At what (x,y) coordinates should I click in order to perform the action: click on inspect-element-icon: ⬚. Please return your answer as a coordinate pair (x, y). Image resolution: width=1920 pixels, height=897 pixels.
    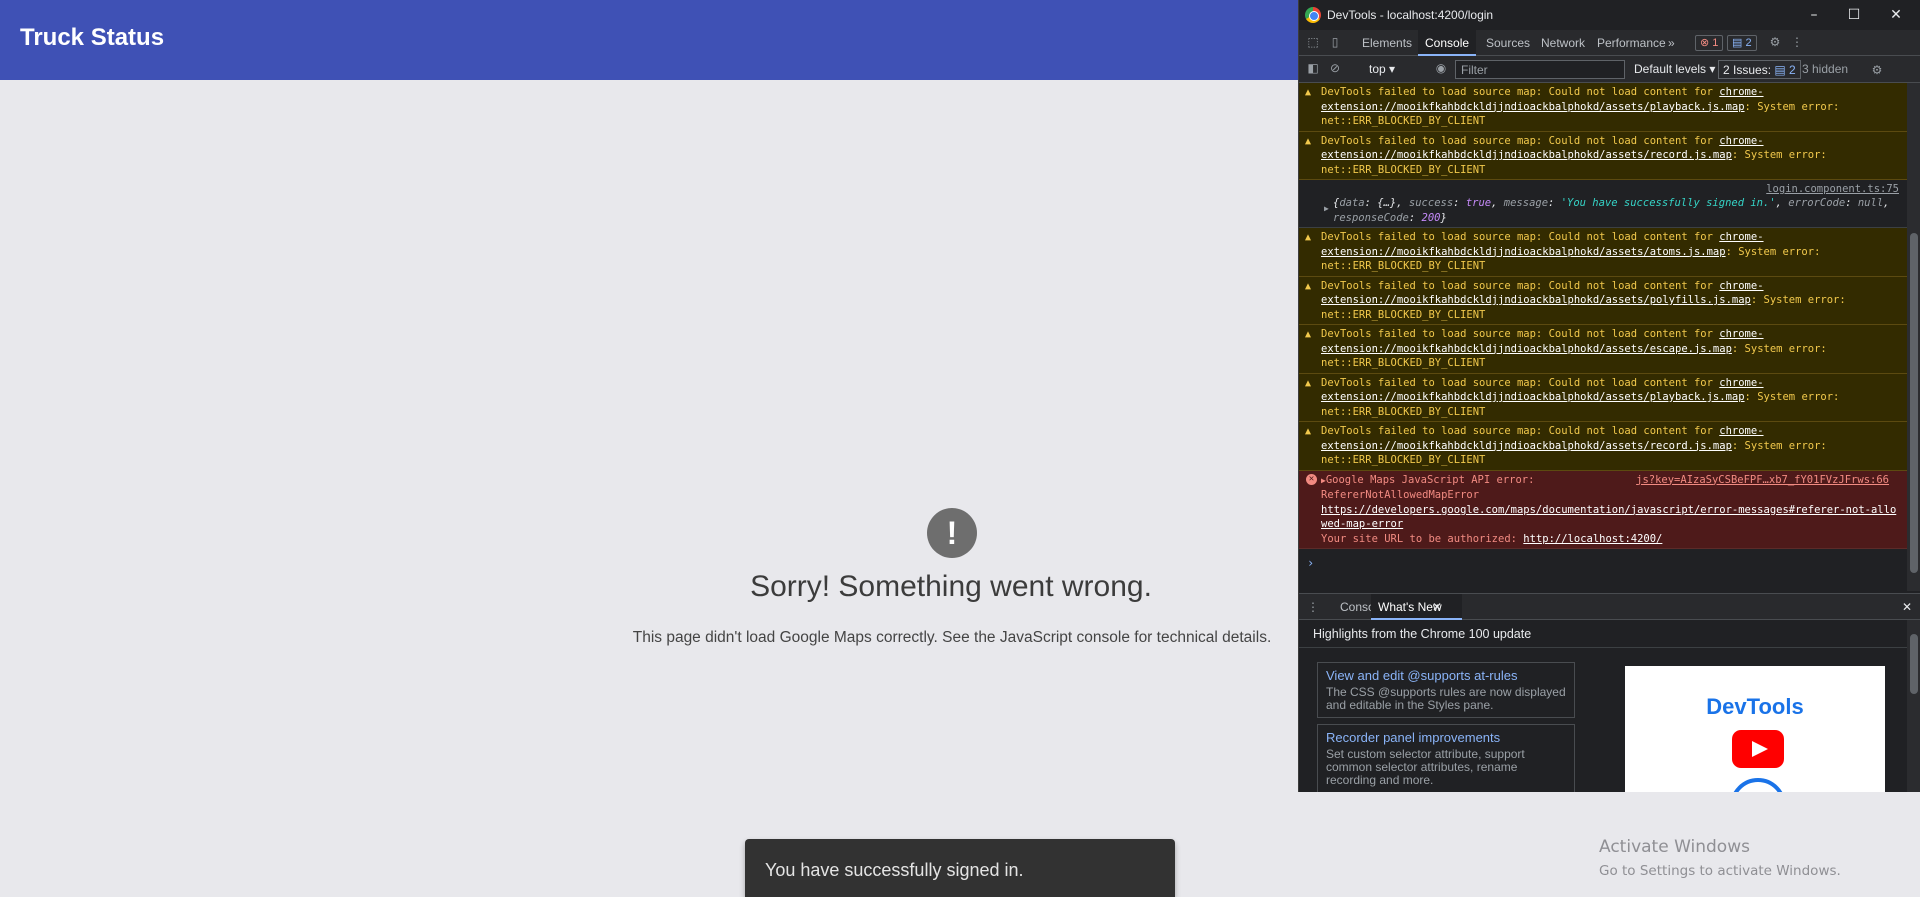
    Looking at the image, I should click on (1313, 42).